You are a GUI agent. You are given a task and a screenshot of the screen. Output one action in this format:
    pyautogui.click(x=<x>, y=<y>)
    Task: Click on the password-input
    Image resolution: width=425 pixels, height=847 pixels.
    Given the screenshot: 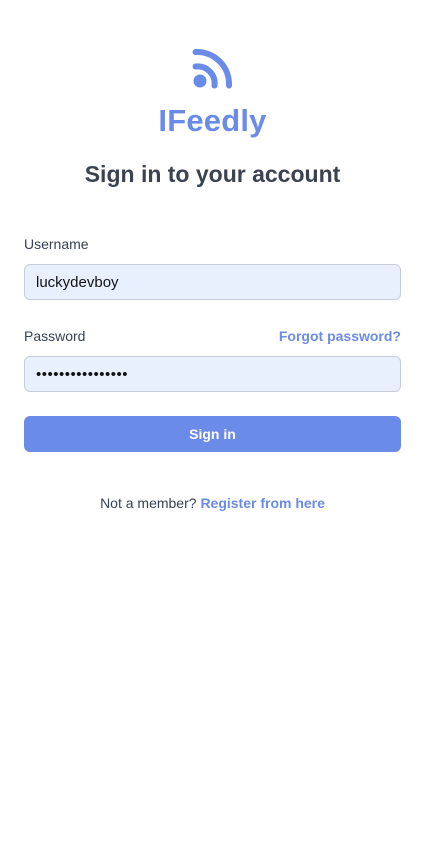 What is the action you would take?
    pyautogui.click(x=212, y=374)
    